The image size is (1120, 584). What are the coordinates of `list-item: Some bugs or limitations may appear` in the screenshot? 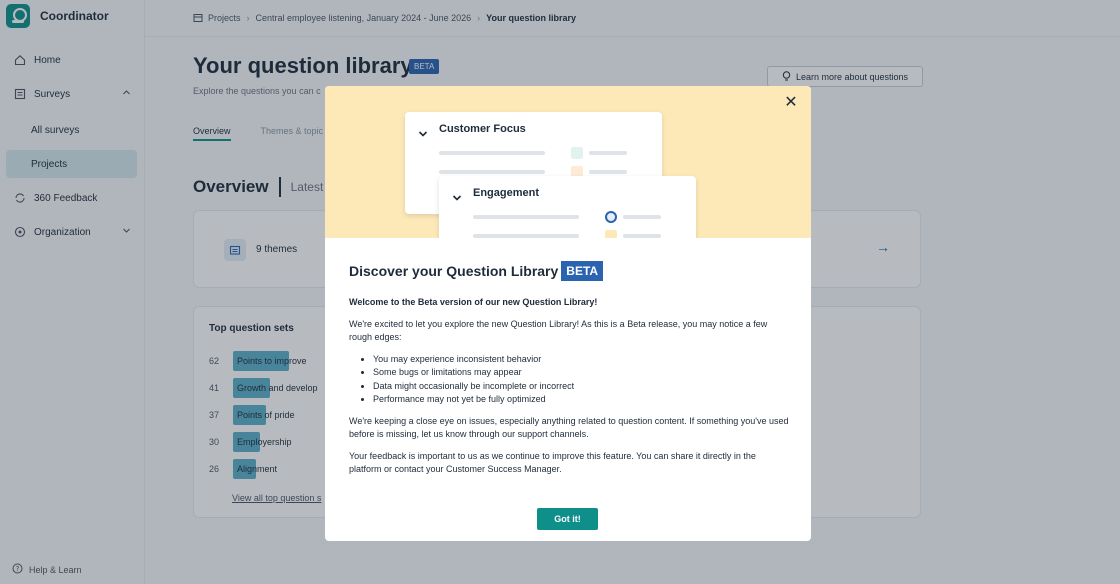 It's located at (581, 373).